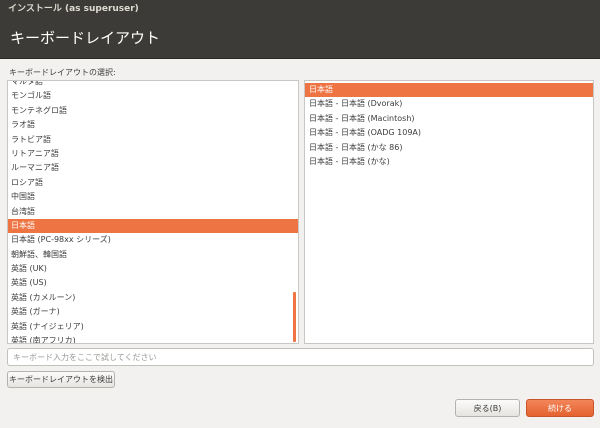 This screenshot has height=428, width=600. What do you see at coordinates (62, 72) in the screenshot?
I see `layout-list-label: キーボードレイアウトの選択:` at bounding box center [62, 72].